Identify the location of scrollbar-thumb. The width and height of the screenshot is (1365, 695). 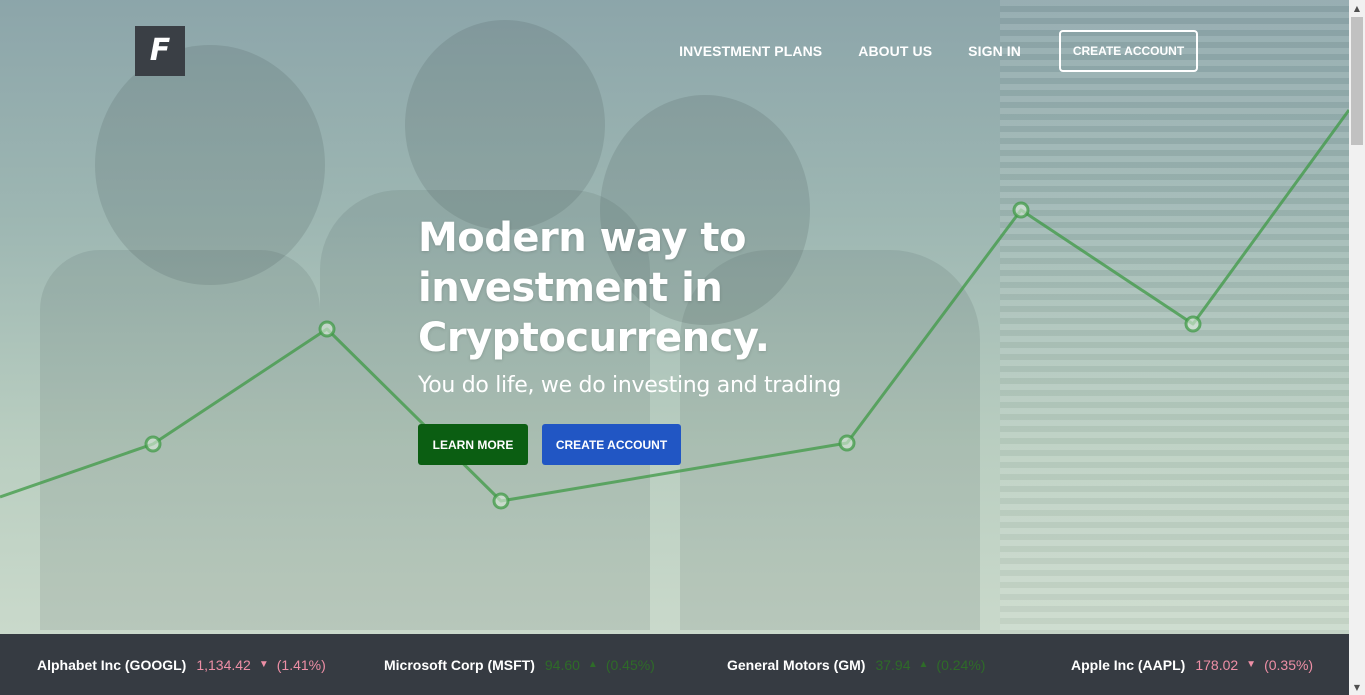
(1357, 81).